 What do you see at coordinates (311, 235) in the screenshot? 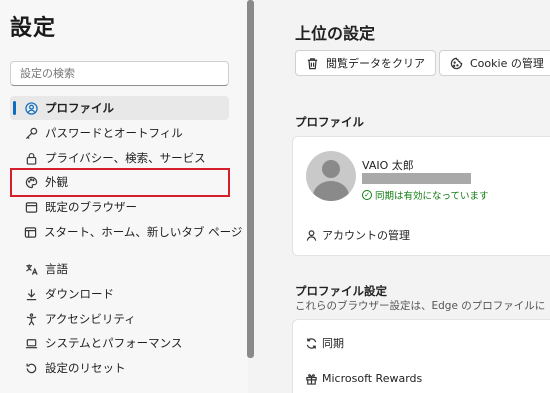
I see `person-icon` at bounding box center [311, 235].